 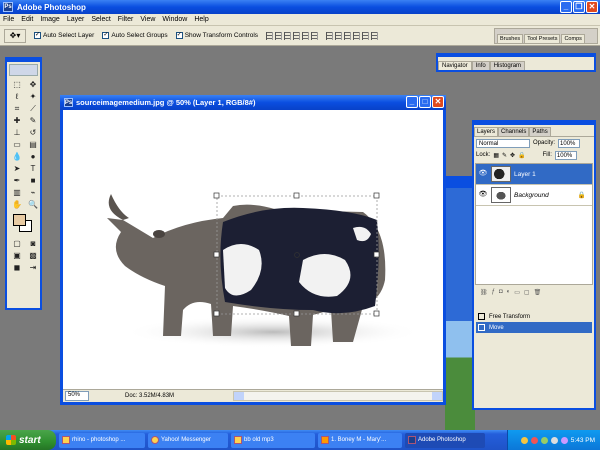 I want to click on align-right-icon, so click(x=315, y=35).